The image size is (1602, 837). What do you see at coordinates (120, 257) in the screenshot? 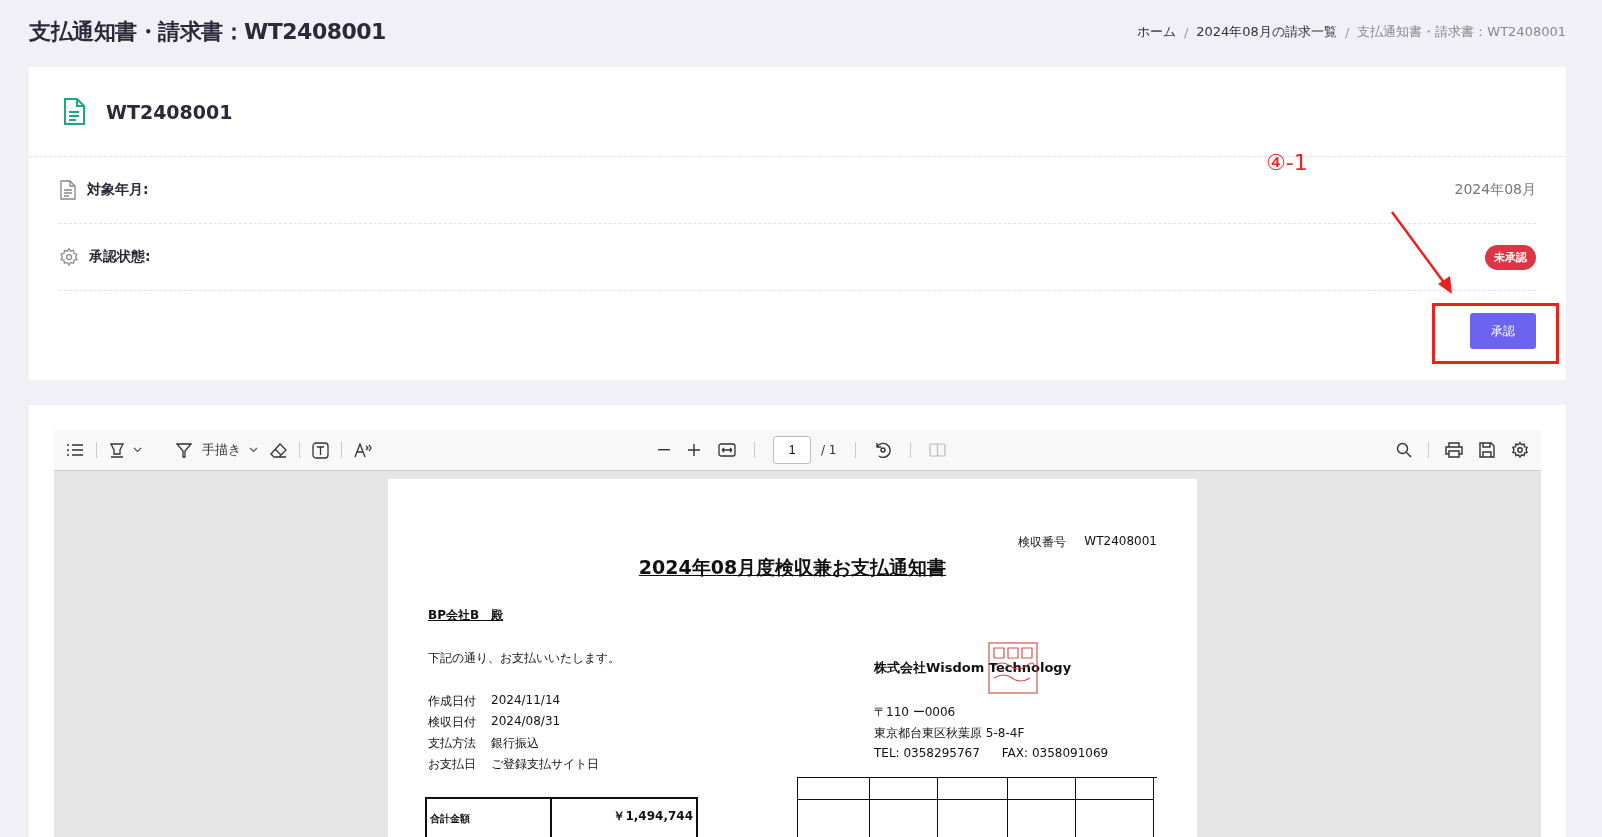
I see `field-label: 承認状態:` at bounding box center [120, 257].